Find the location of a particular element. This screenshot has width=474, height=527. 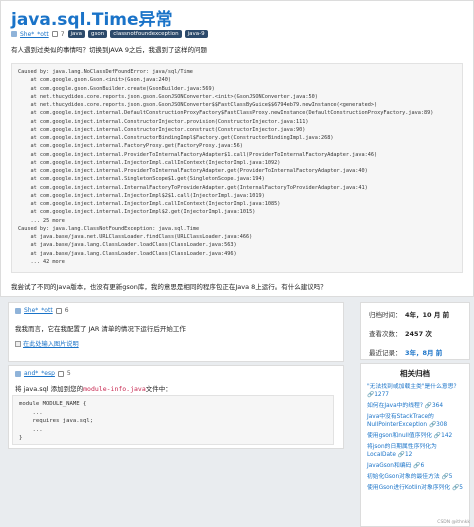

answer-text-after: 文件中： is located at coordinates (158, 389).